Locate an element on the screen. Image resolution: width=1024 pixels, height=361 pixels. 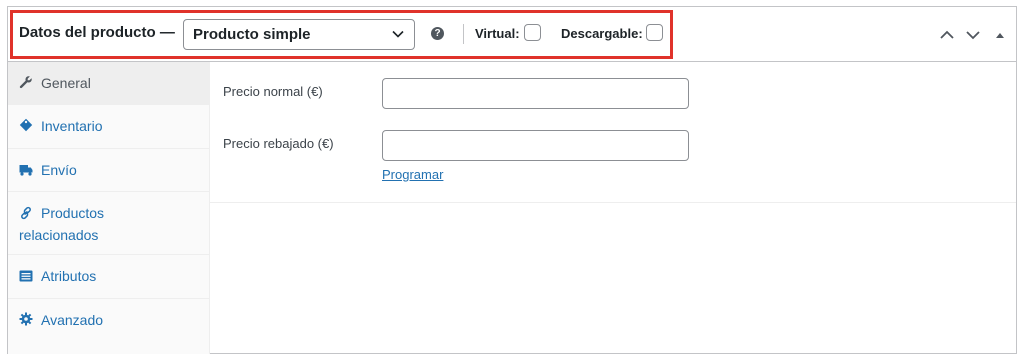
options-divider is located at coordinates (613, 202).